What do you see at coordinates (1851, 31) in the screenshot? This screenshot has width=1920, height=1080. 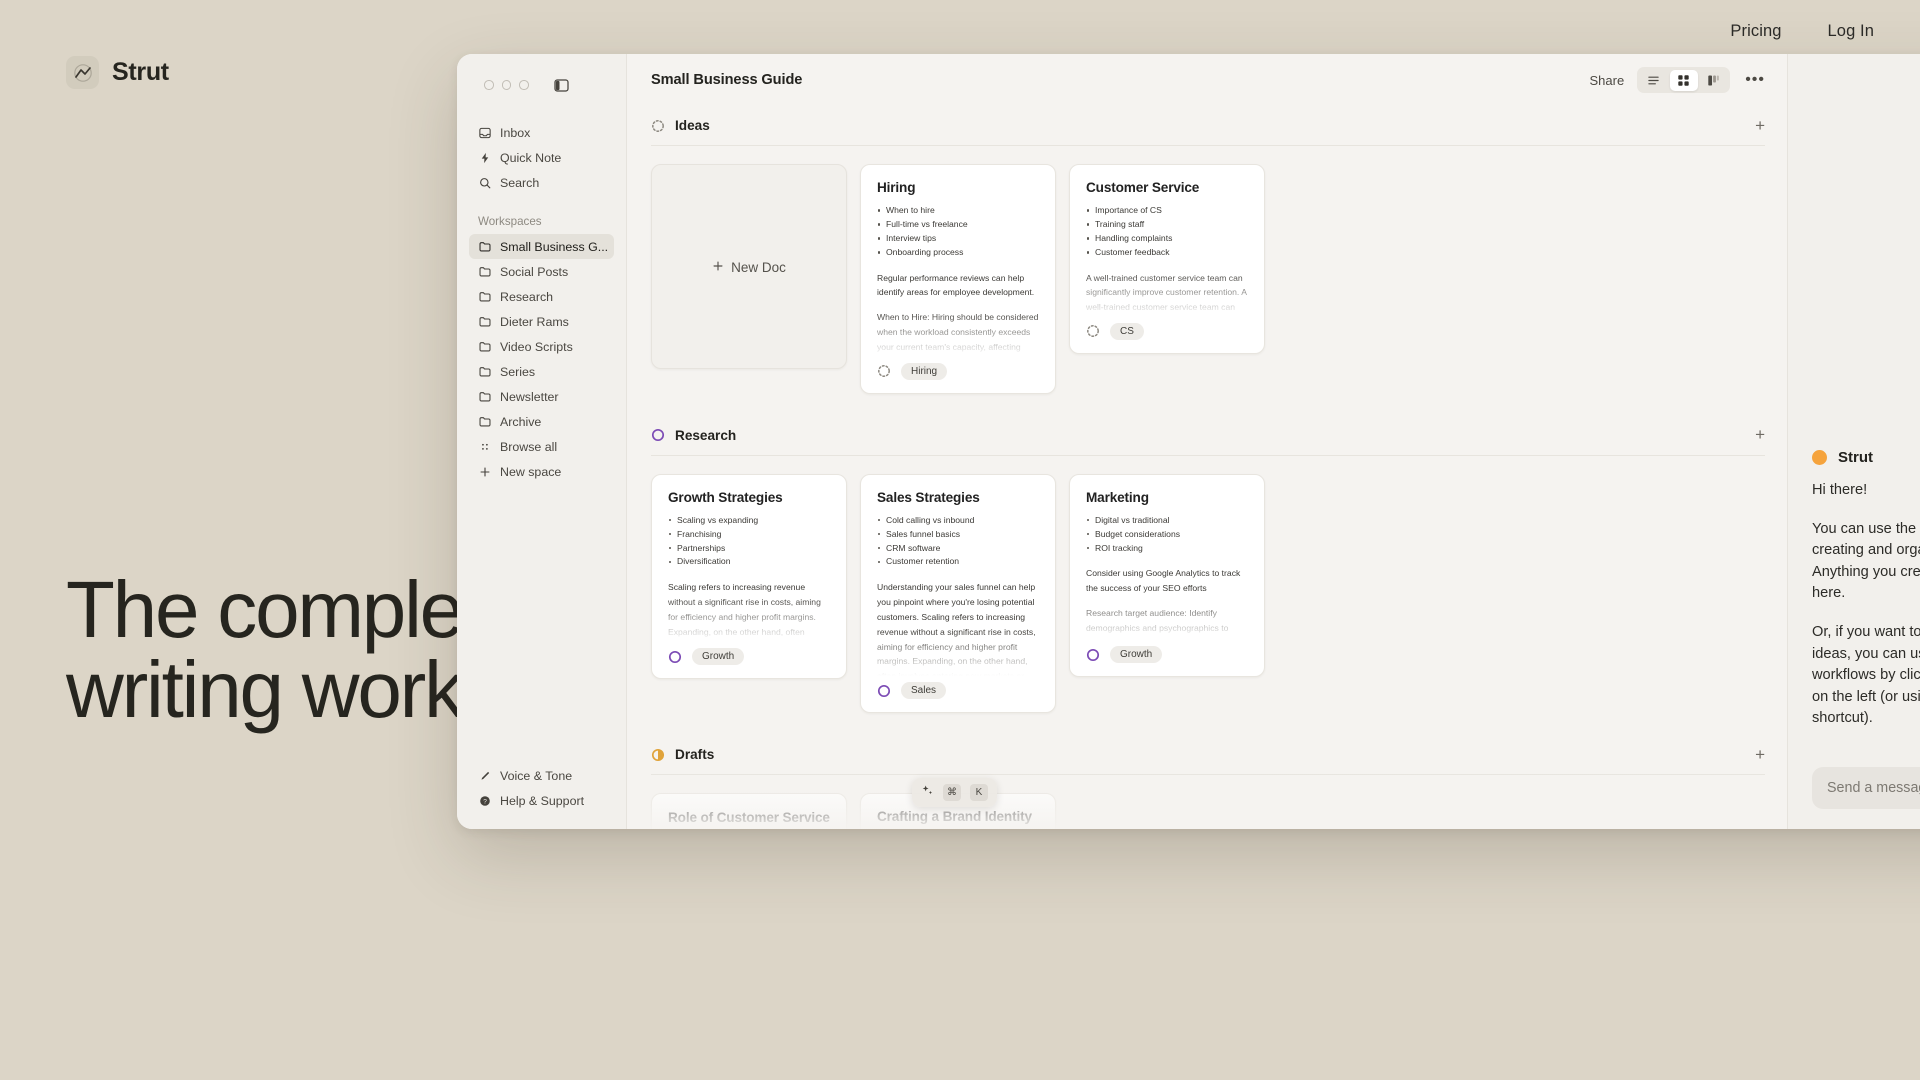 I see `nav-link-login: Log In` at bounding box center [1851, 31].